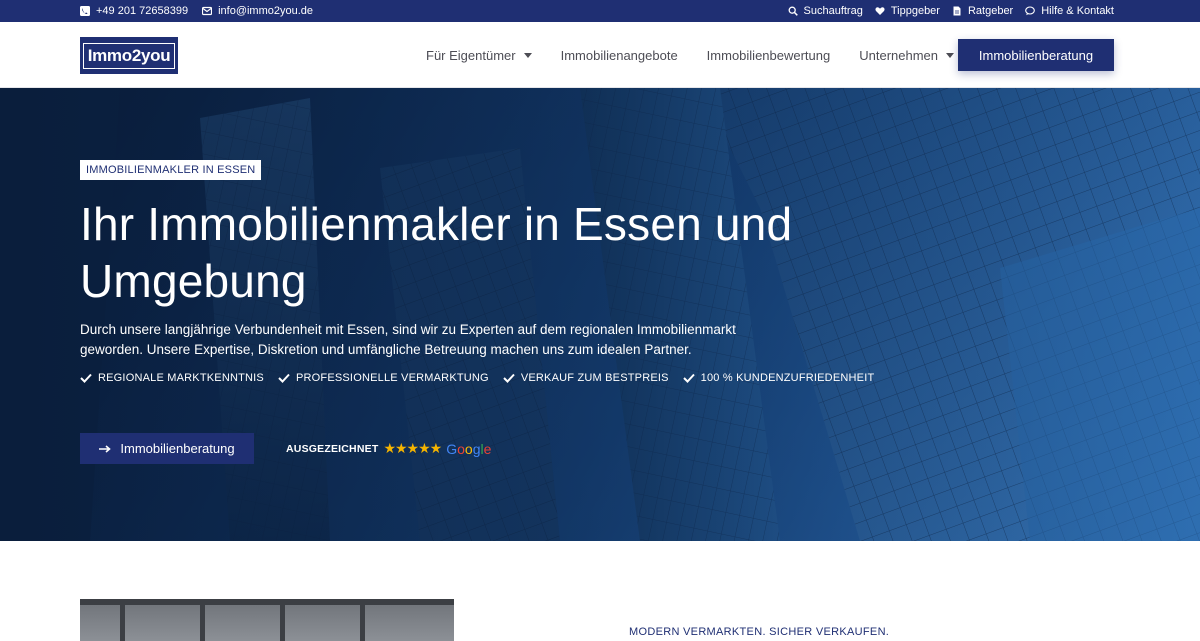 The height and width of the screenshot is (641, 1200). What do you see at coordinates (1036, 55) in the screenshot?
I see `header-cta-button: Immobilienberatung` at bounding box center [1036, 55].